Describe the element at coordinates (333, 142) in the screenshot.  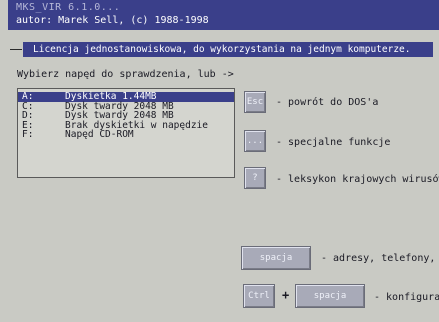
I see `special-functions-description: - specjalne funkcje` at that location.